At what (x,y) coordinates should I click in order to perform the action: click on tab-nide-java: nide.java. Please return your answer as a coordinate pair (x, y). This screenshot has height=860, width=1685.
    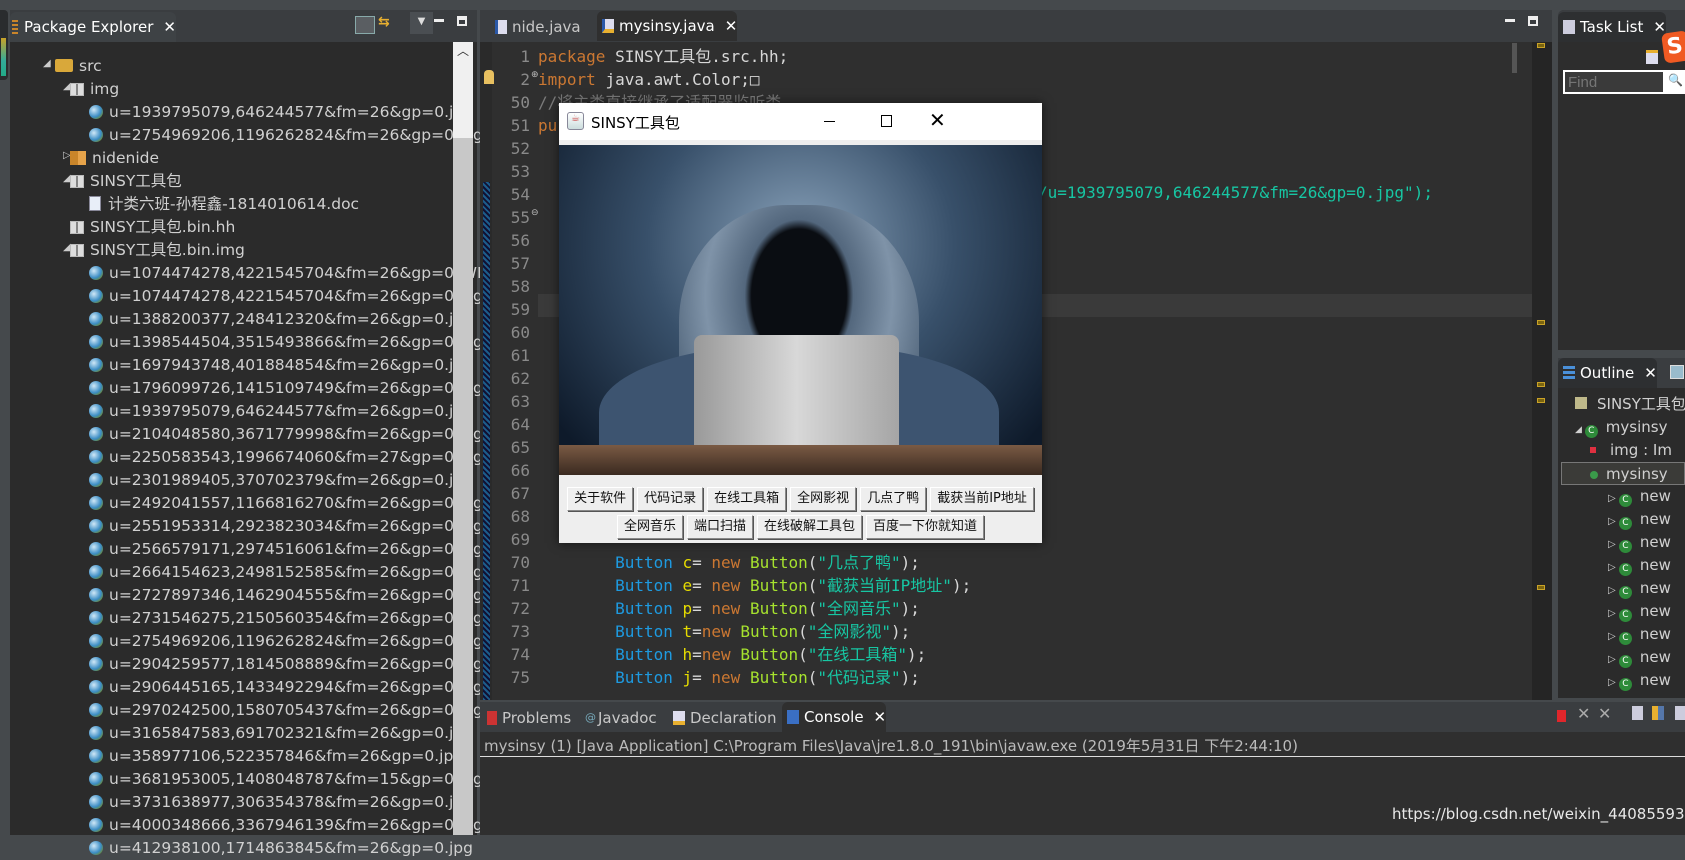
    Looking at the image, I should click on (535, 27).